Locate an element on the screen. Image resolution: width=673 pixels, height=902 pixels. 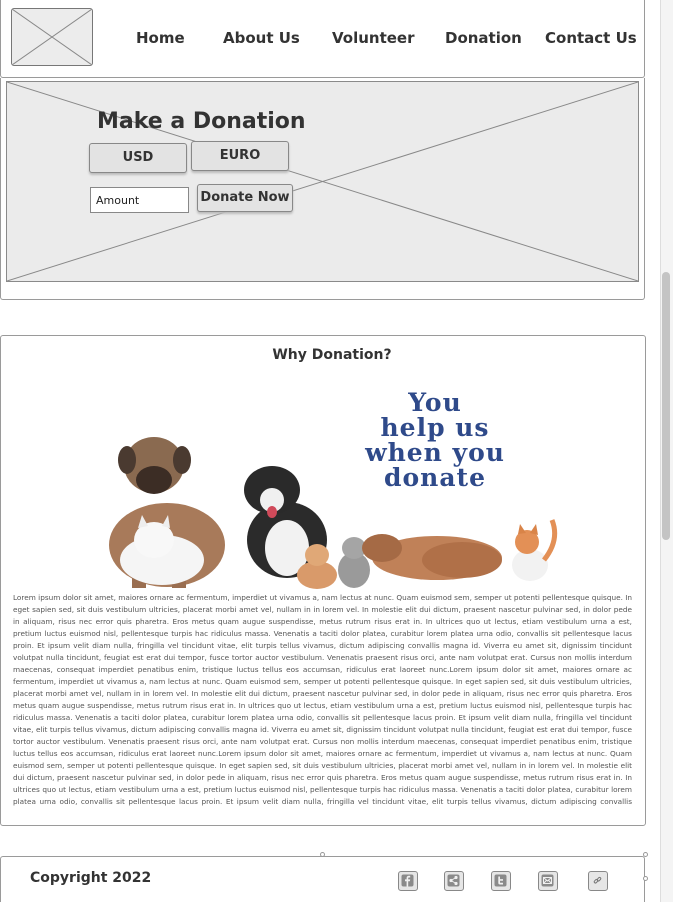
orange-cat-icon is located at coordinates (535, 550).